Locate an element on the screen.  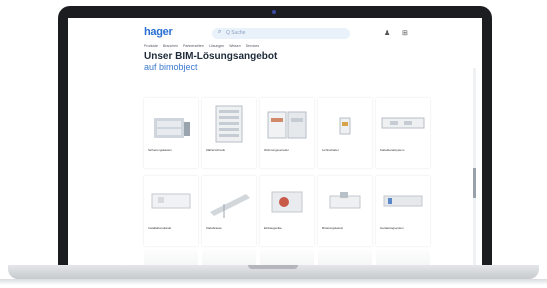
product-card: Lichtschalter is located at coordinates (345, 133).